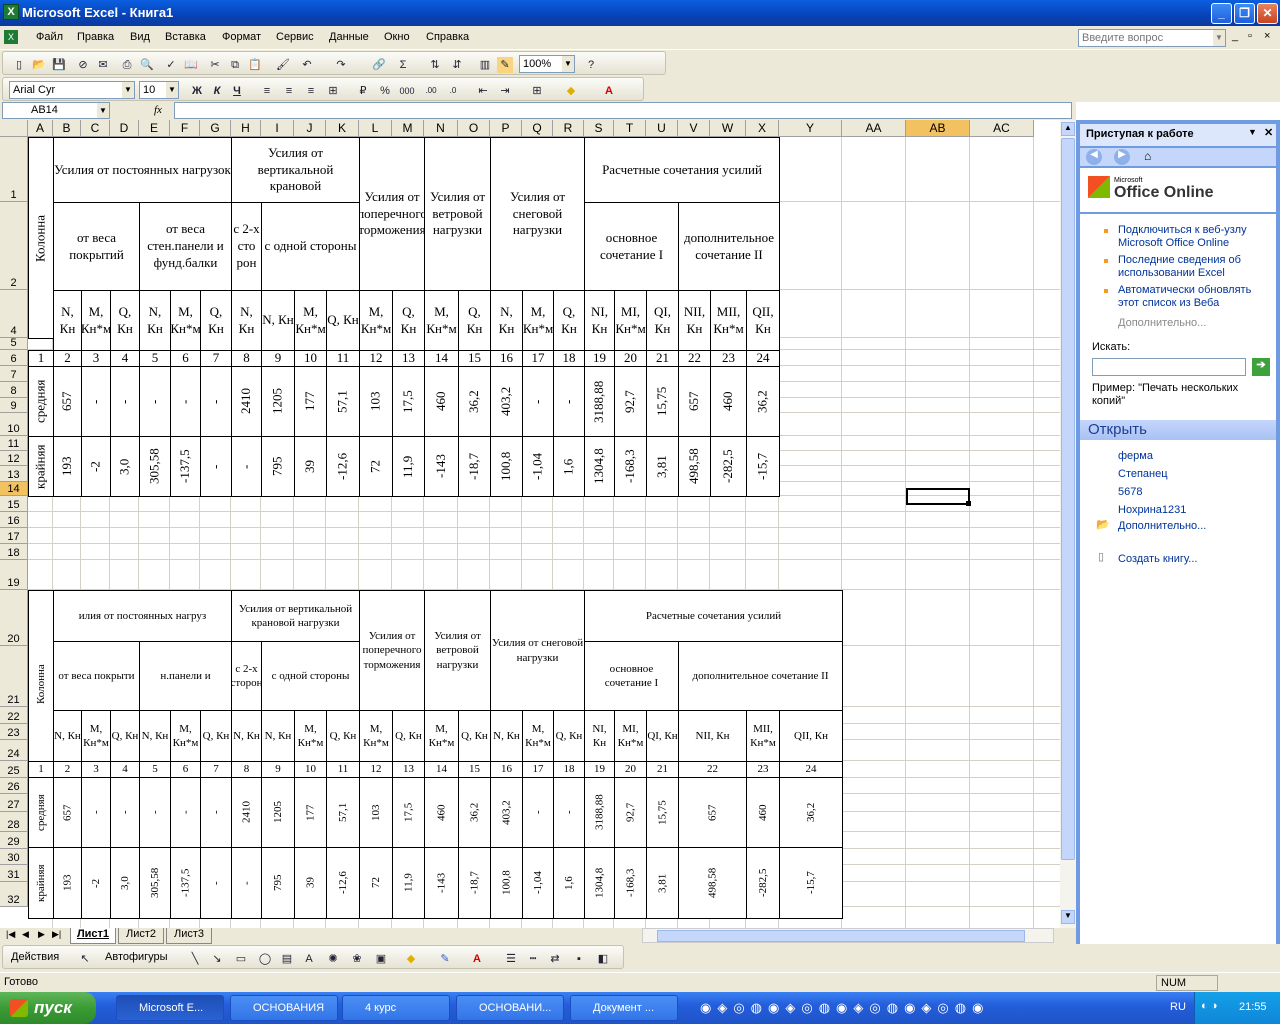 Image resolution: width=1280 pixels, height=1024 pixels. I want to click on column-header-M: M, so click(408, 128).